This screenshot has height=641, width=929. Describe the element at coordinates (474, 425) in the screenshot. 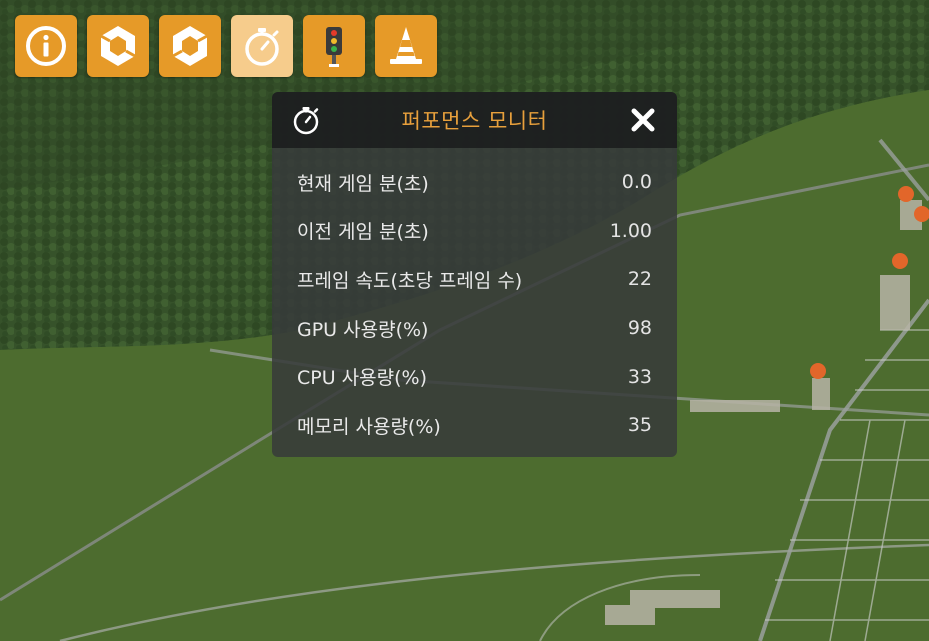

I see `stat-row-memory-usage: 메모리 사용량(%) 35` at that location.